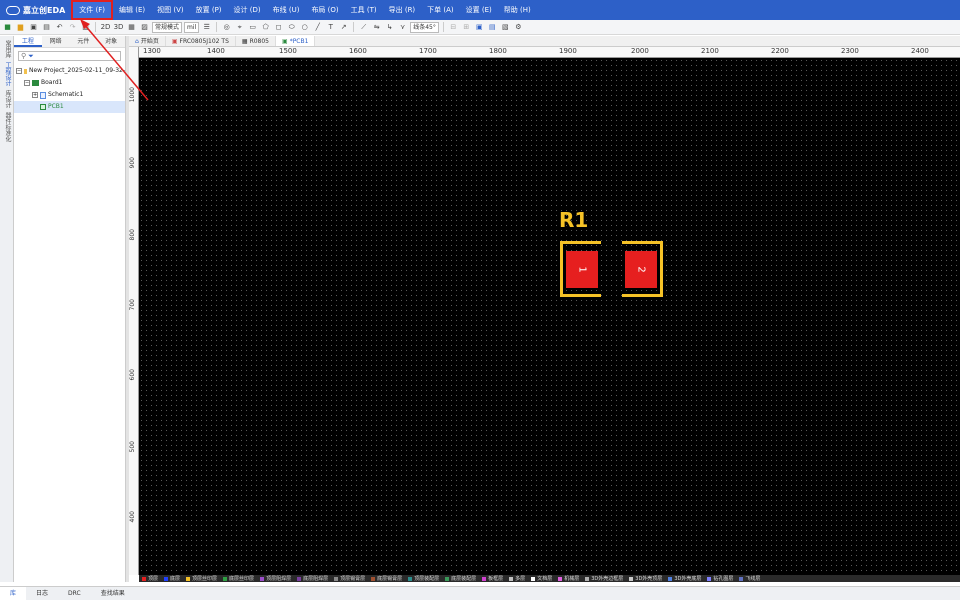 Image resolution: width=960 pixels, height=600 pixels. I want to click on layer-item: 底层阻焊层, so click(312, 578).